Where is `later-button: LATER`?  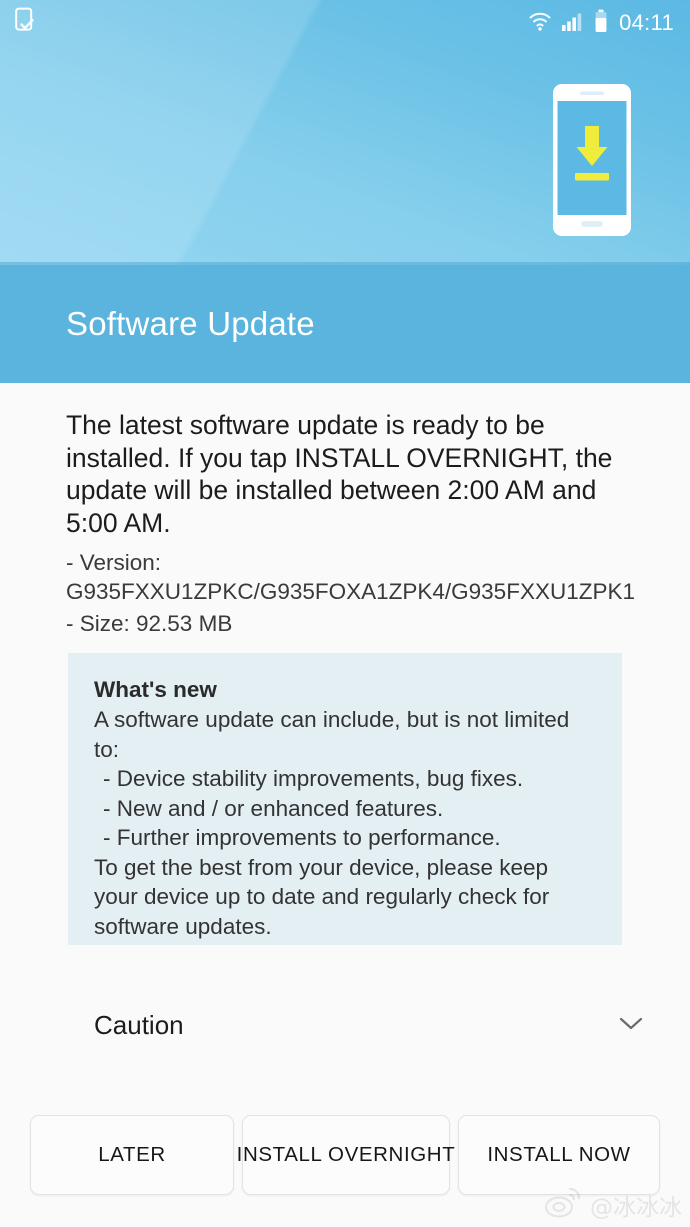 later-button: LATER is located at coordinates (132, 1155).